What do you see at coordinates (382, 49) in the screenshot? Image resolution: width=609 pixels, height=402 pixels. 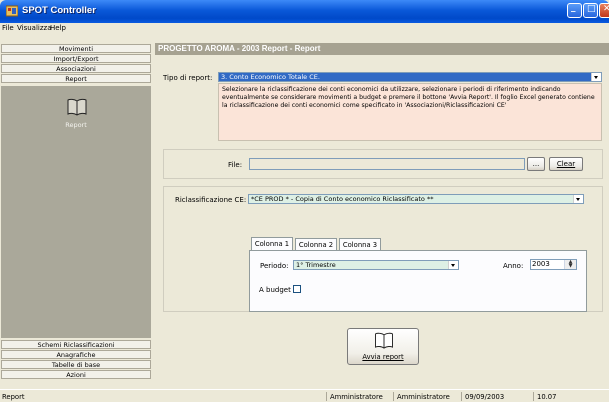 I see `page-title: PROGETTO AROMA - 2003 Report - Report` at bounding box center [382, 49].